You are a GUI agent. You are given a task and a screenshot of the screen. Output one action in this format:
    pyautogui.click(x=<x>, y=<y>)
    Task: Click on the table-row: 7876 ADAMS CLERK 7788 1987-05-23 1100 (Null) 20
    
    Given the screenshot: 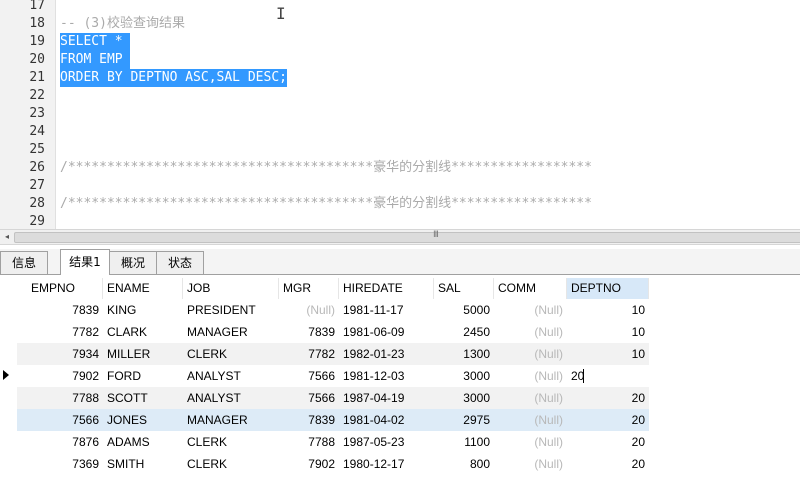 What is the action you would take?
    pyautogui.click(x=333, y=442)
    